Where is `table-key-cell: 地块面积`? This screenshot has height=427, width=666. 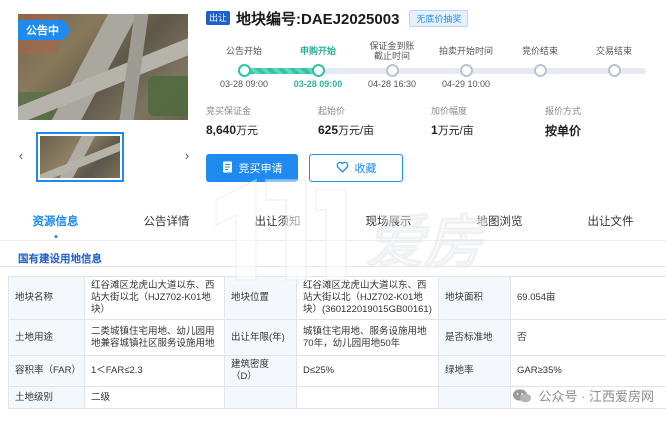
table-key-cell: 地块面积 is located at coordinates (474, 298).